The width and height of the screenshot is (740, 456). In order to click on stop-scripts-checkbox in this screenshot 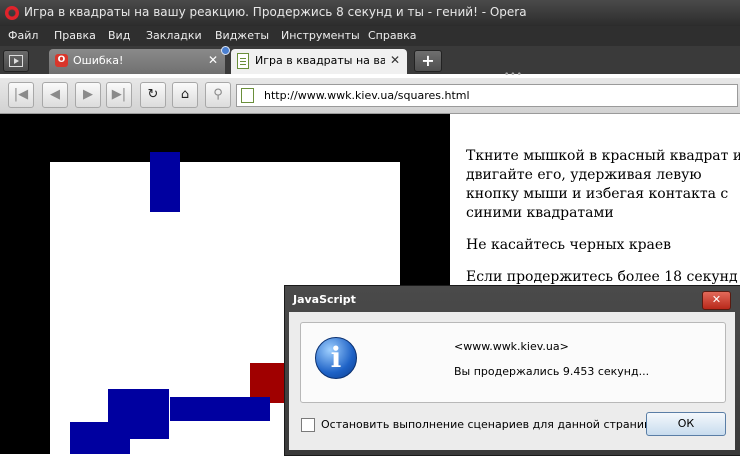, I will do `click(308, 425)`.